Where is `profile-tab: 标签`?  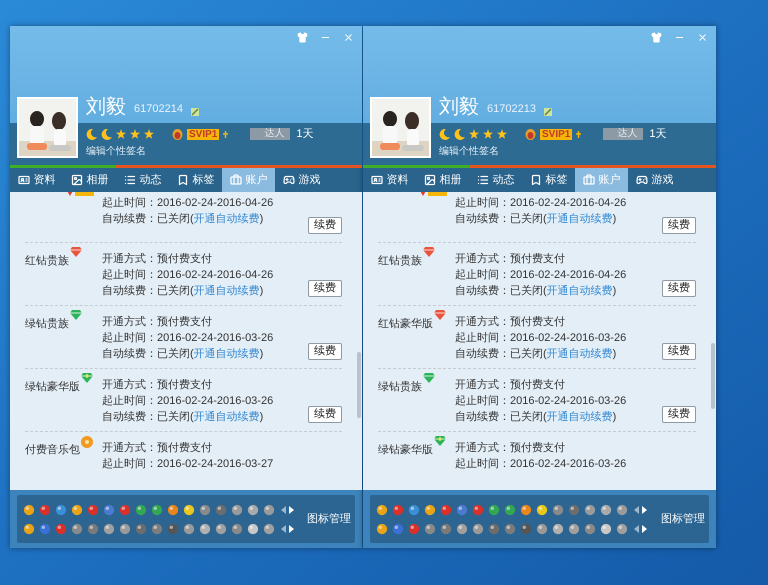
profile-tab: 标签 is located at coordinates (548, 180).